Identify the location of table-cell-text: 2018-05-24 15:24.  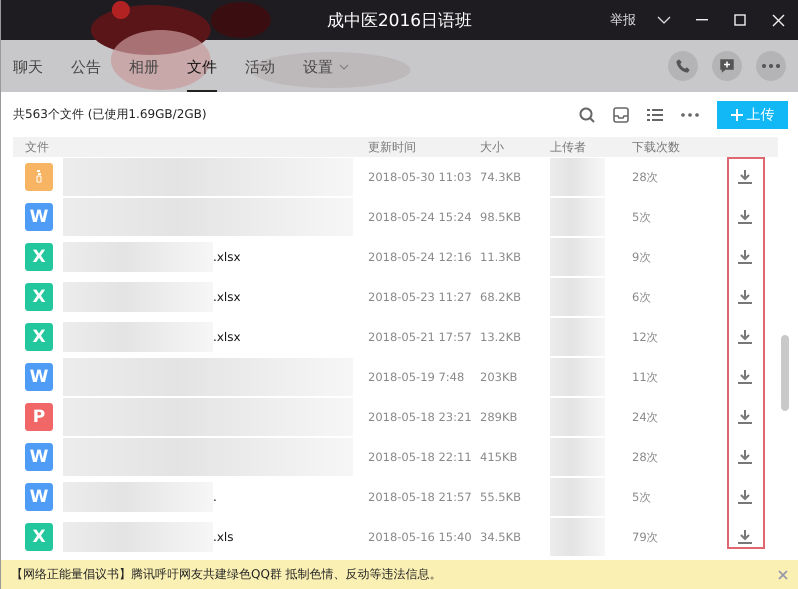
(420, 217).